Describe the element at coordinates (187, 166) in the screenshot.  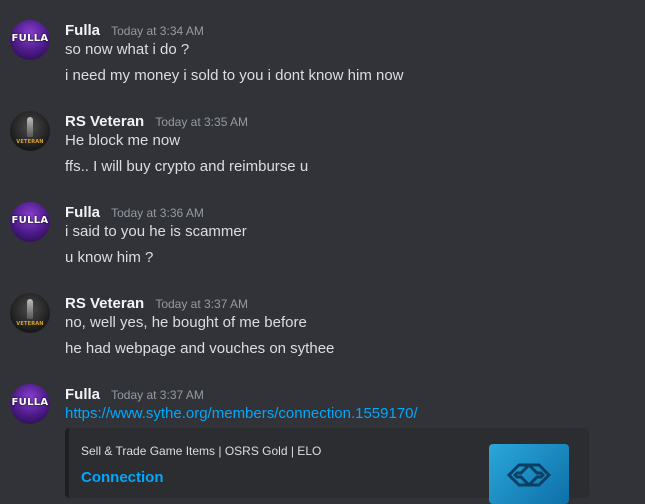
I see `message-text: ffs.. I will buy crypto and reimburse u` at that location.